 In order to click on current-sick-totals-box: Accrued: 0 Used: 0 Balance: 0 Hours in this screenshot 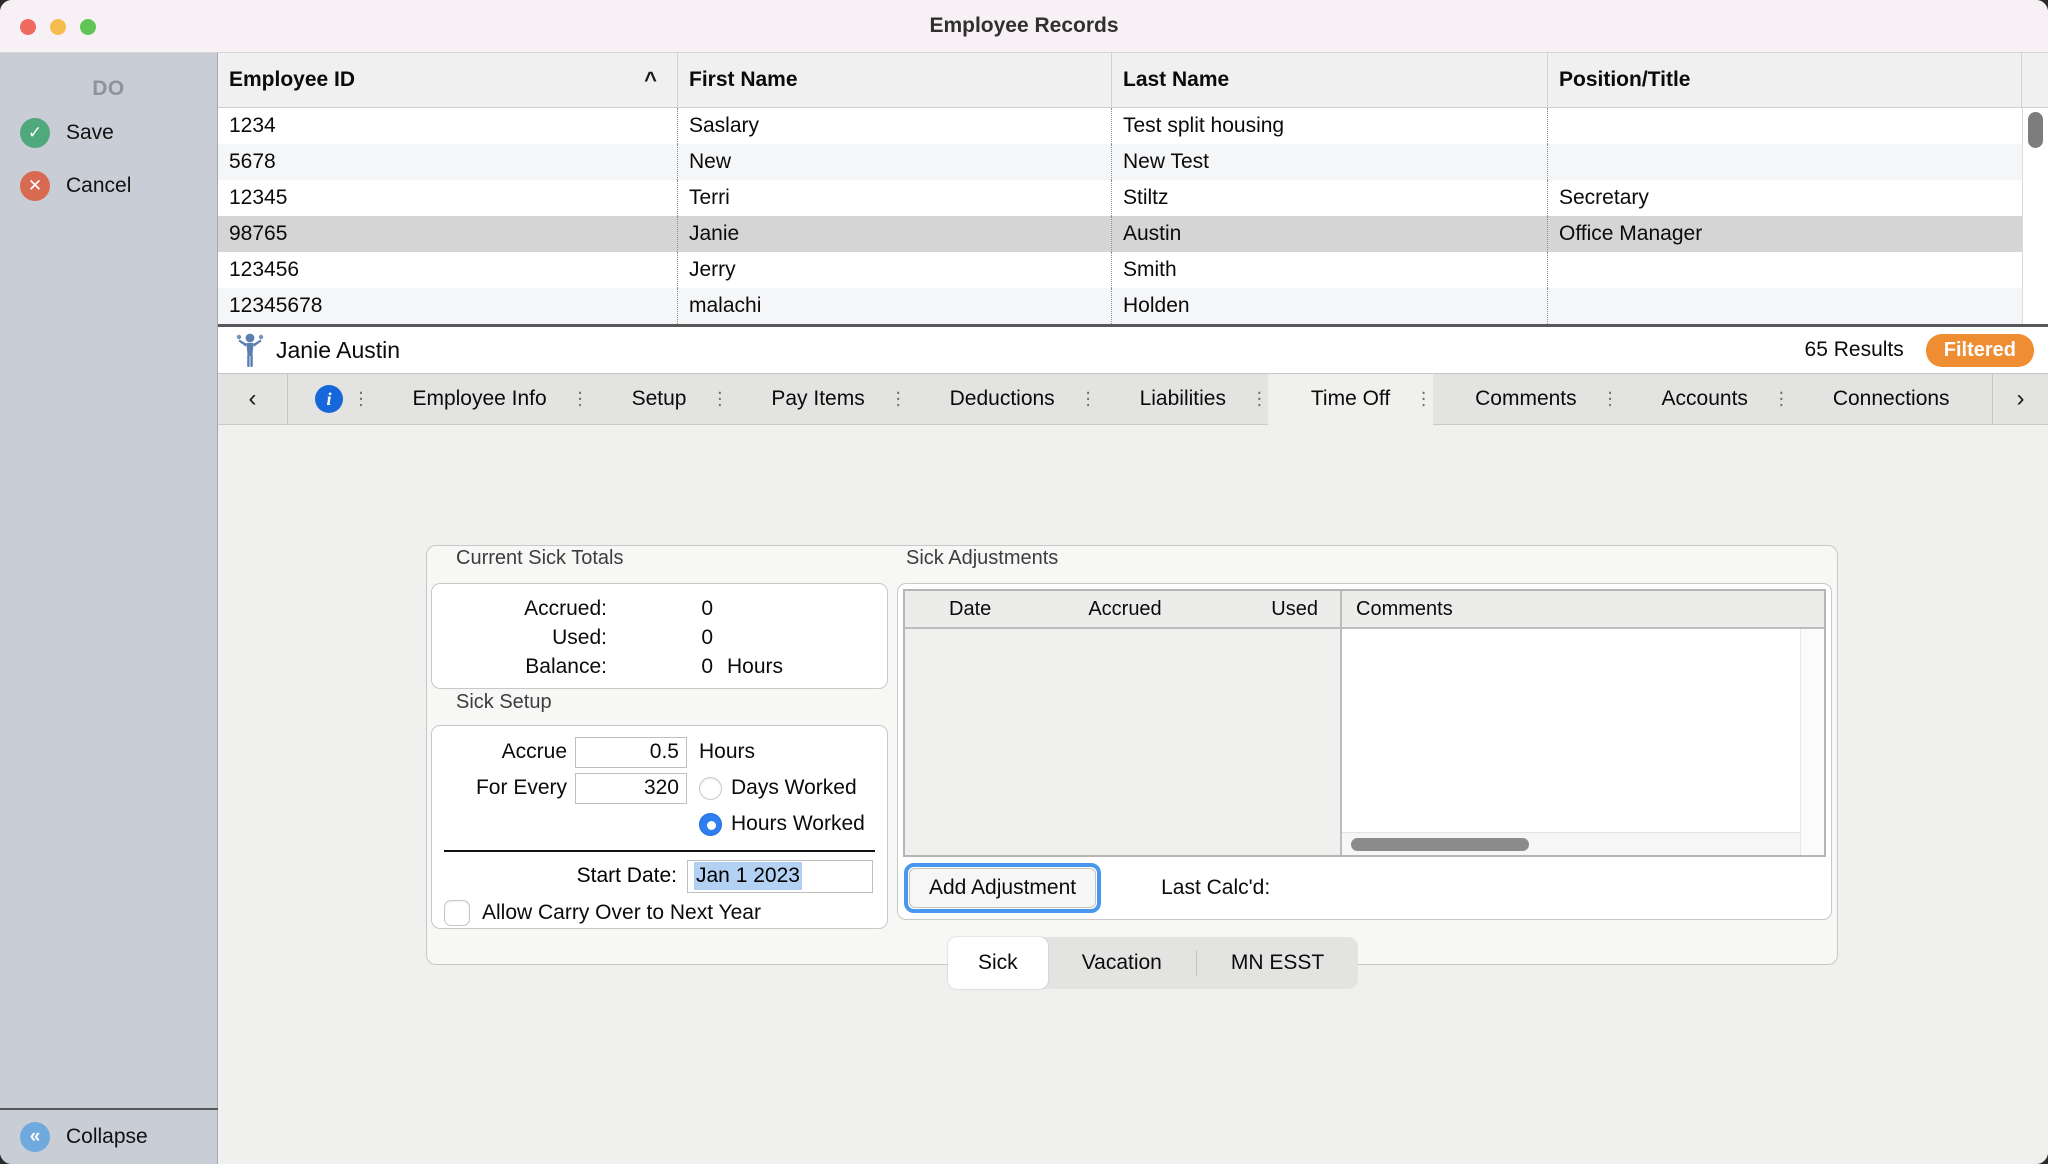, I will do `click(659, 636)`.